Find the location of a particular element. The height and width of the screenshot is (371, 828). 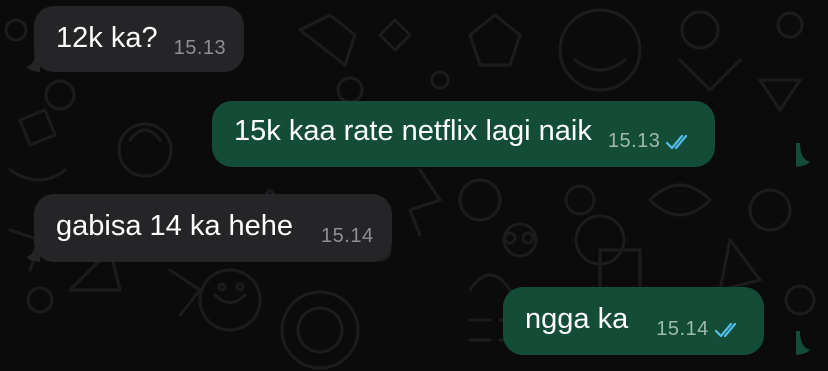

message-text: ngga ka is located at coordinates (577, 319).